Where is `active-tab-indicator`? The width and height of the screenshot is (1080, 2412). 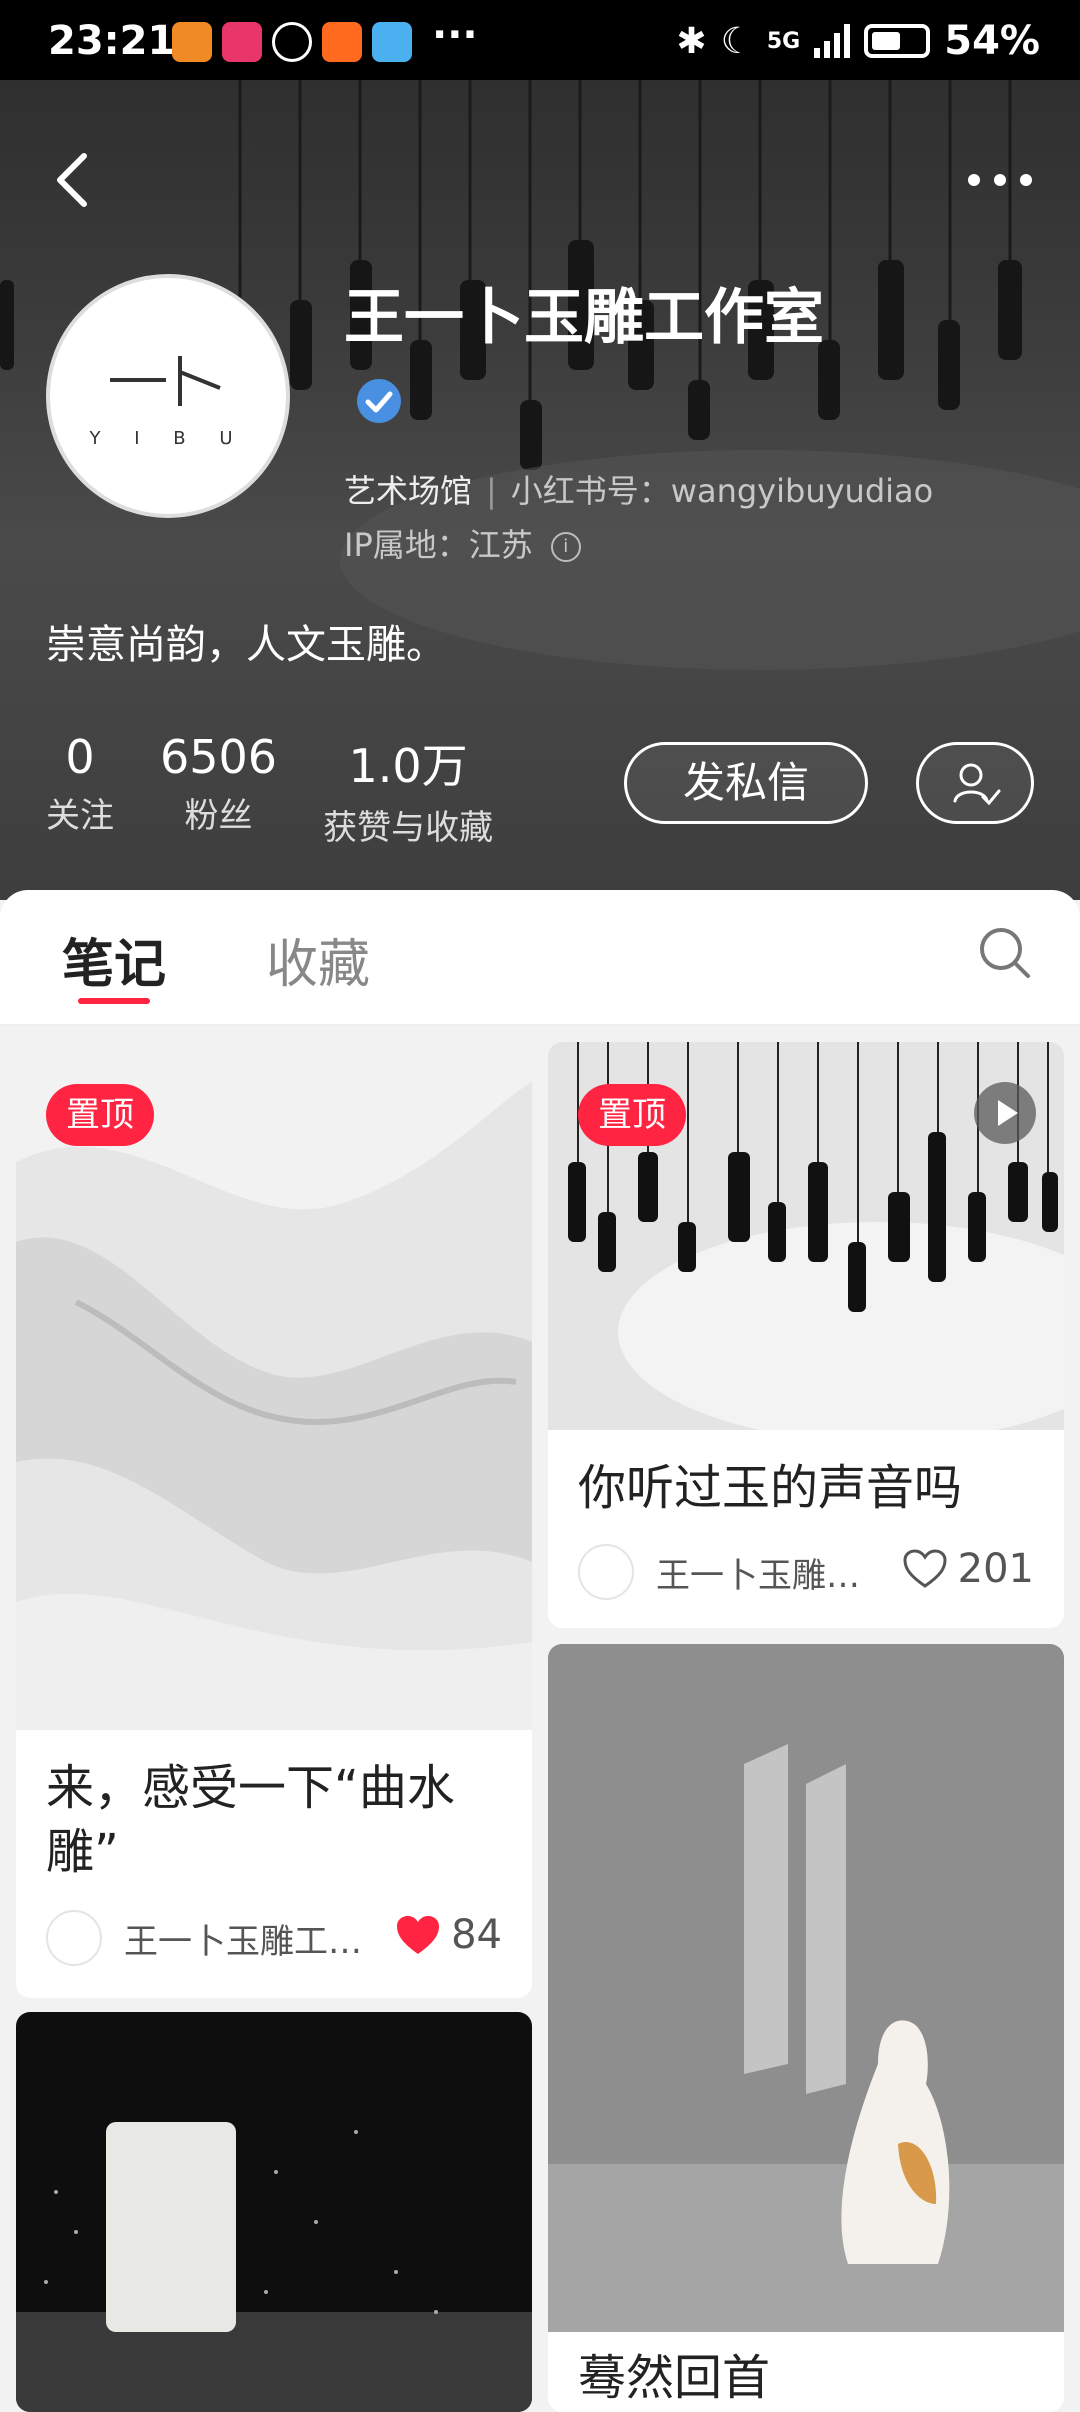 active-tab-indicator is located at coordinates (114, 1001).